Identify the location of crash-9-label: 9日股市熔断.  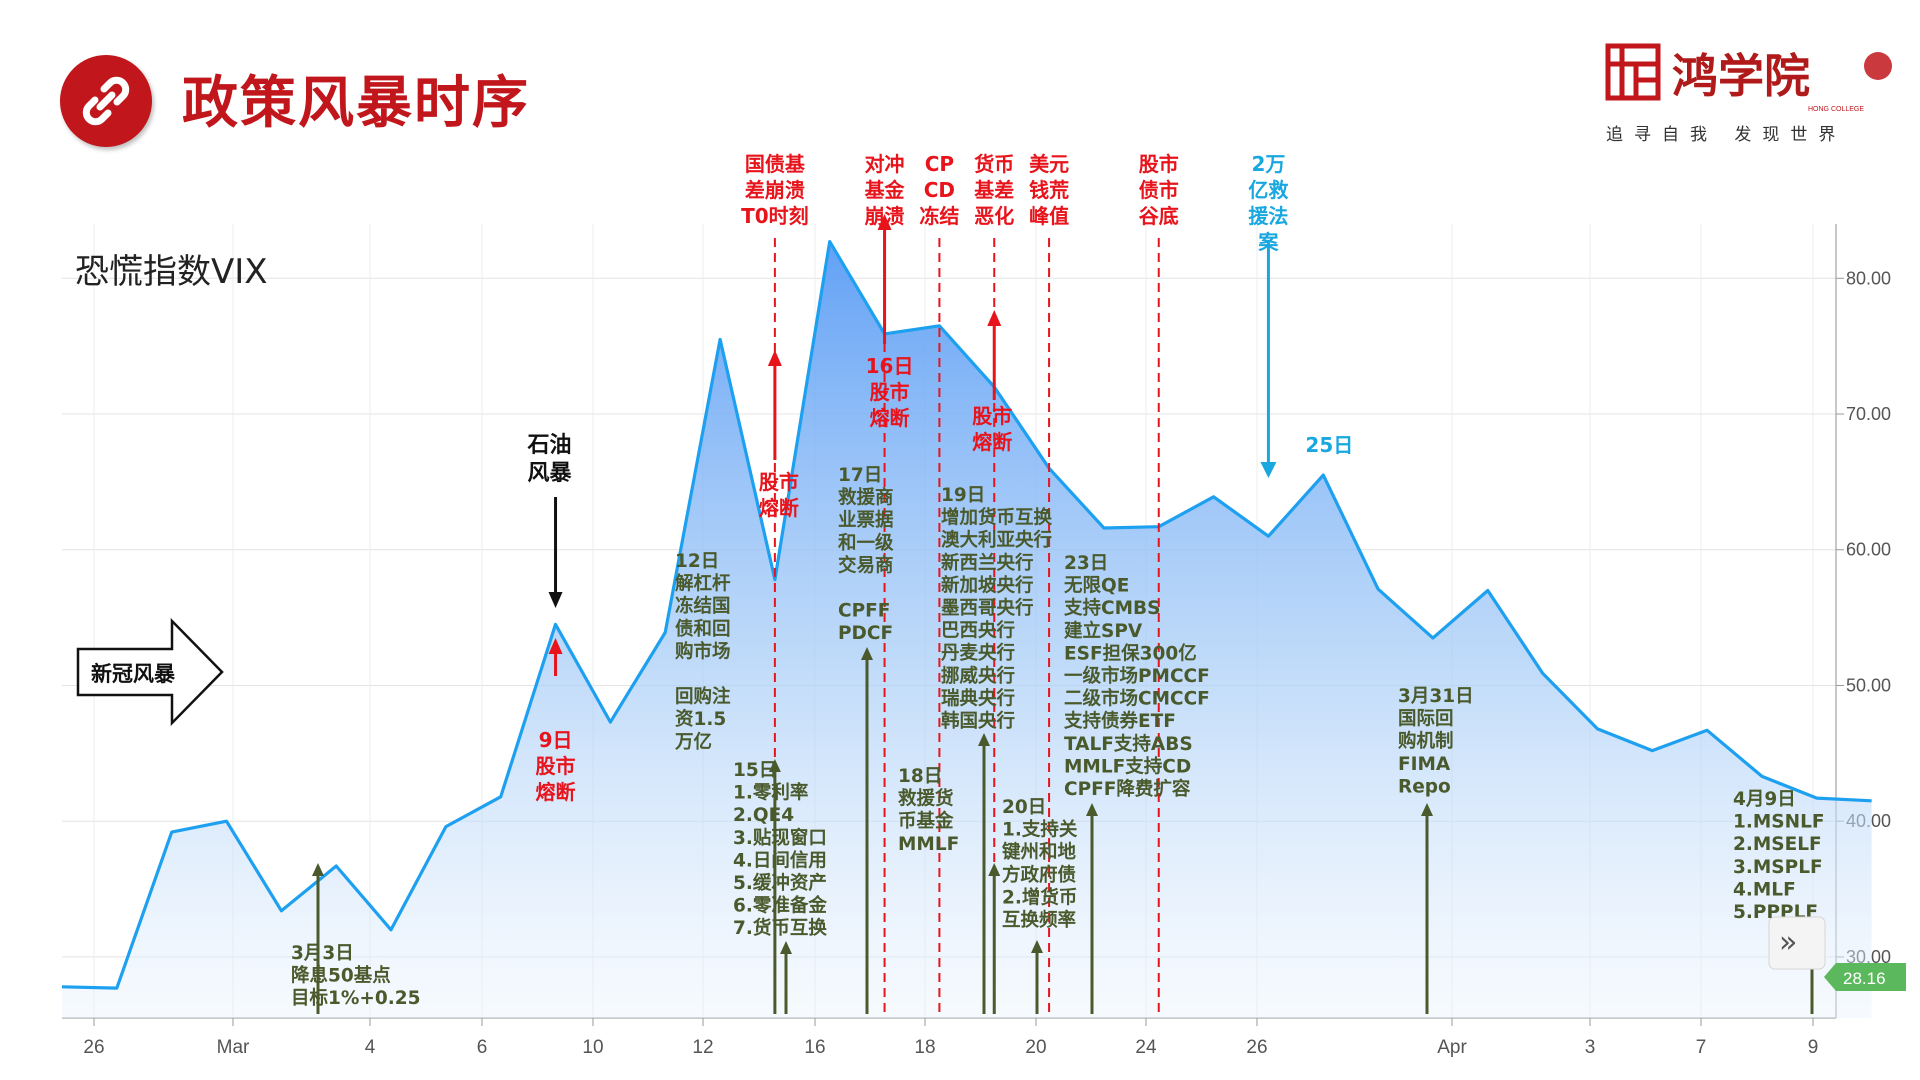
(556, 766).